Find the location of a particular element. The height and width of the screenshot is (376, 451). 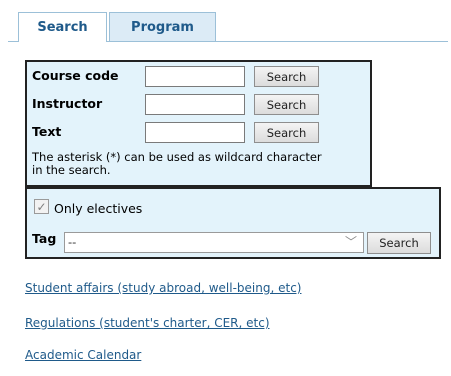

check-icon: ✓ is located at coordinates (41, 206).